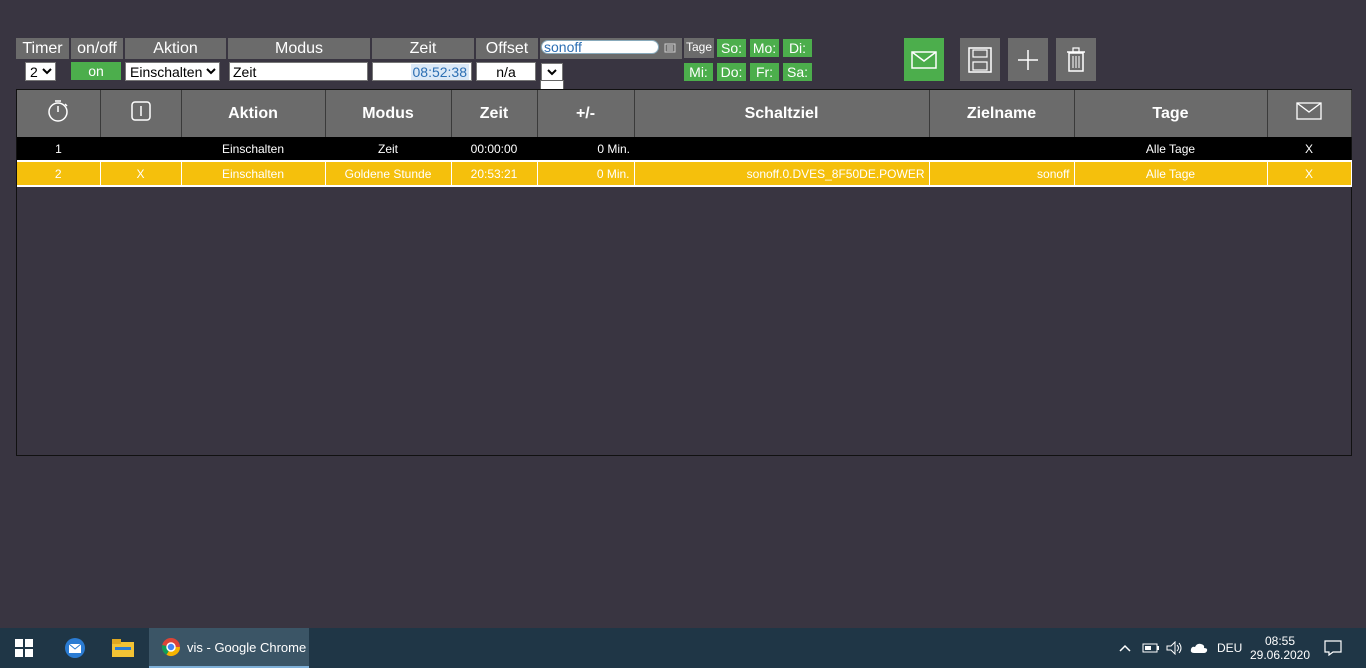  I want to click on taskbar: vis - Google Chrome DEU 08:55 29.06.2020, so click(683, 648).